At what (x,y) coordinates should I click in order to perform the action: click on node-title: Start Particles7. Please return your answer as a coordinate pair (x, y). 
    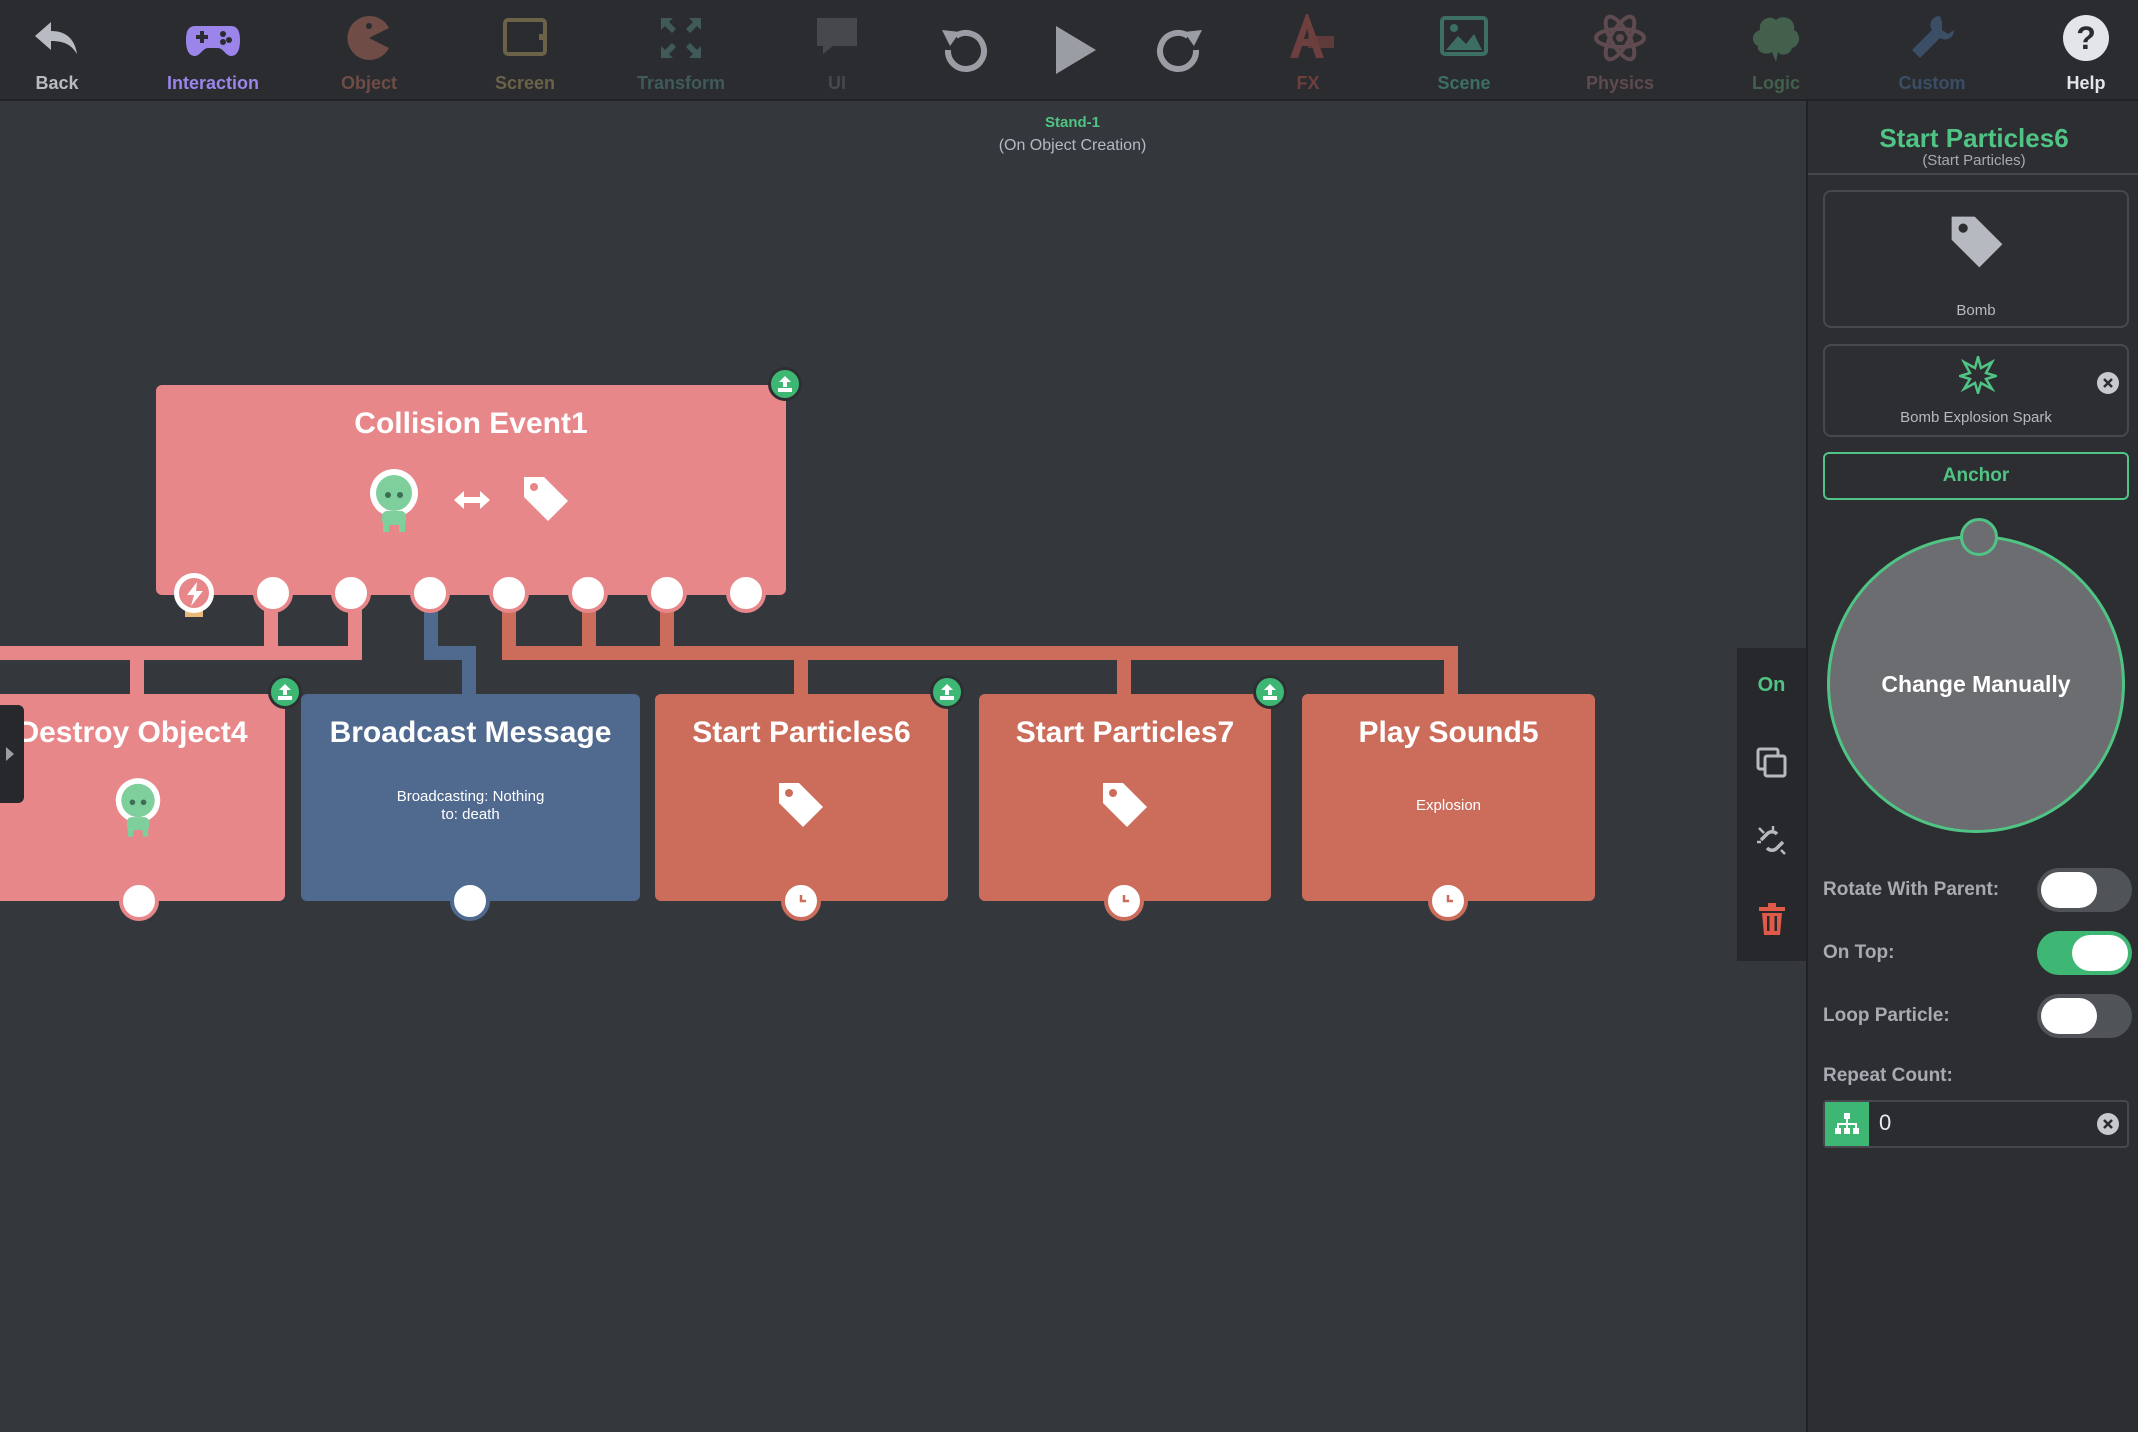
    Looking at the image, I should click on (1125, 732).